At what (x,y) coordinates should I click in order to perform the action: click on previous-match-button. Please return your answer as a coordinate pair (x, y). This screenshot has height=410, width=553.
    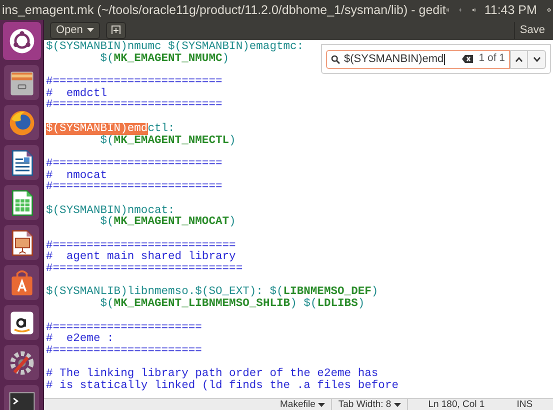
    Looking at the image, I should click on (519, 59).